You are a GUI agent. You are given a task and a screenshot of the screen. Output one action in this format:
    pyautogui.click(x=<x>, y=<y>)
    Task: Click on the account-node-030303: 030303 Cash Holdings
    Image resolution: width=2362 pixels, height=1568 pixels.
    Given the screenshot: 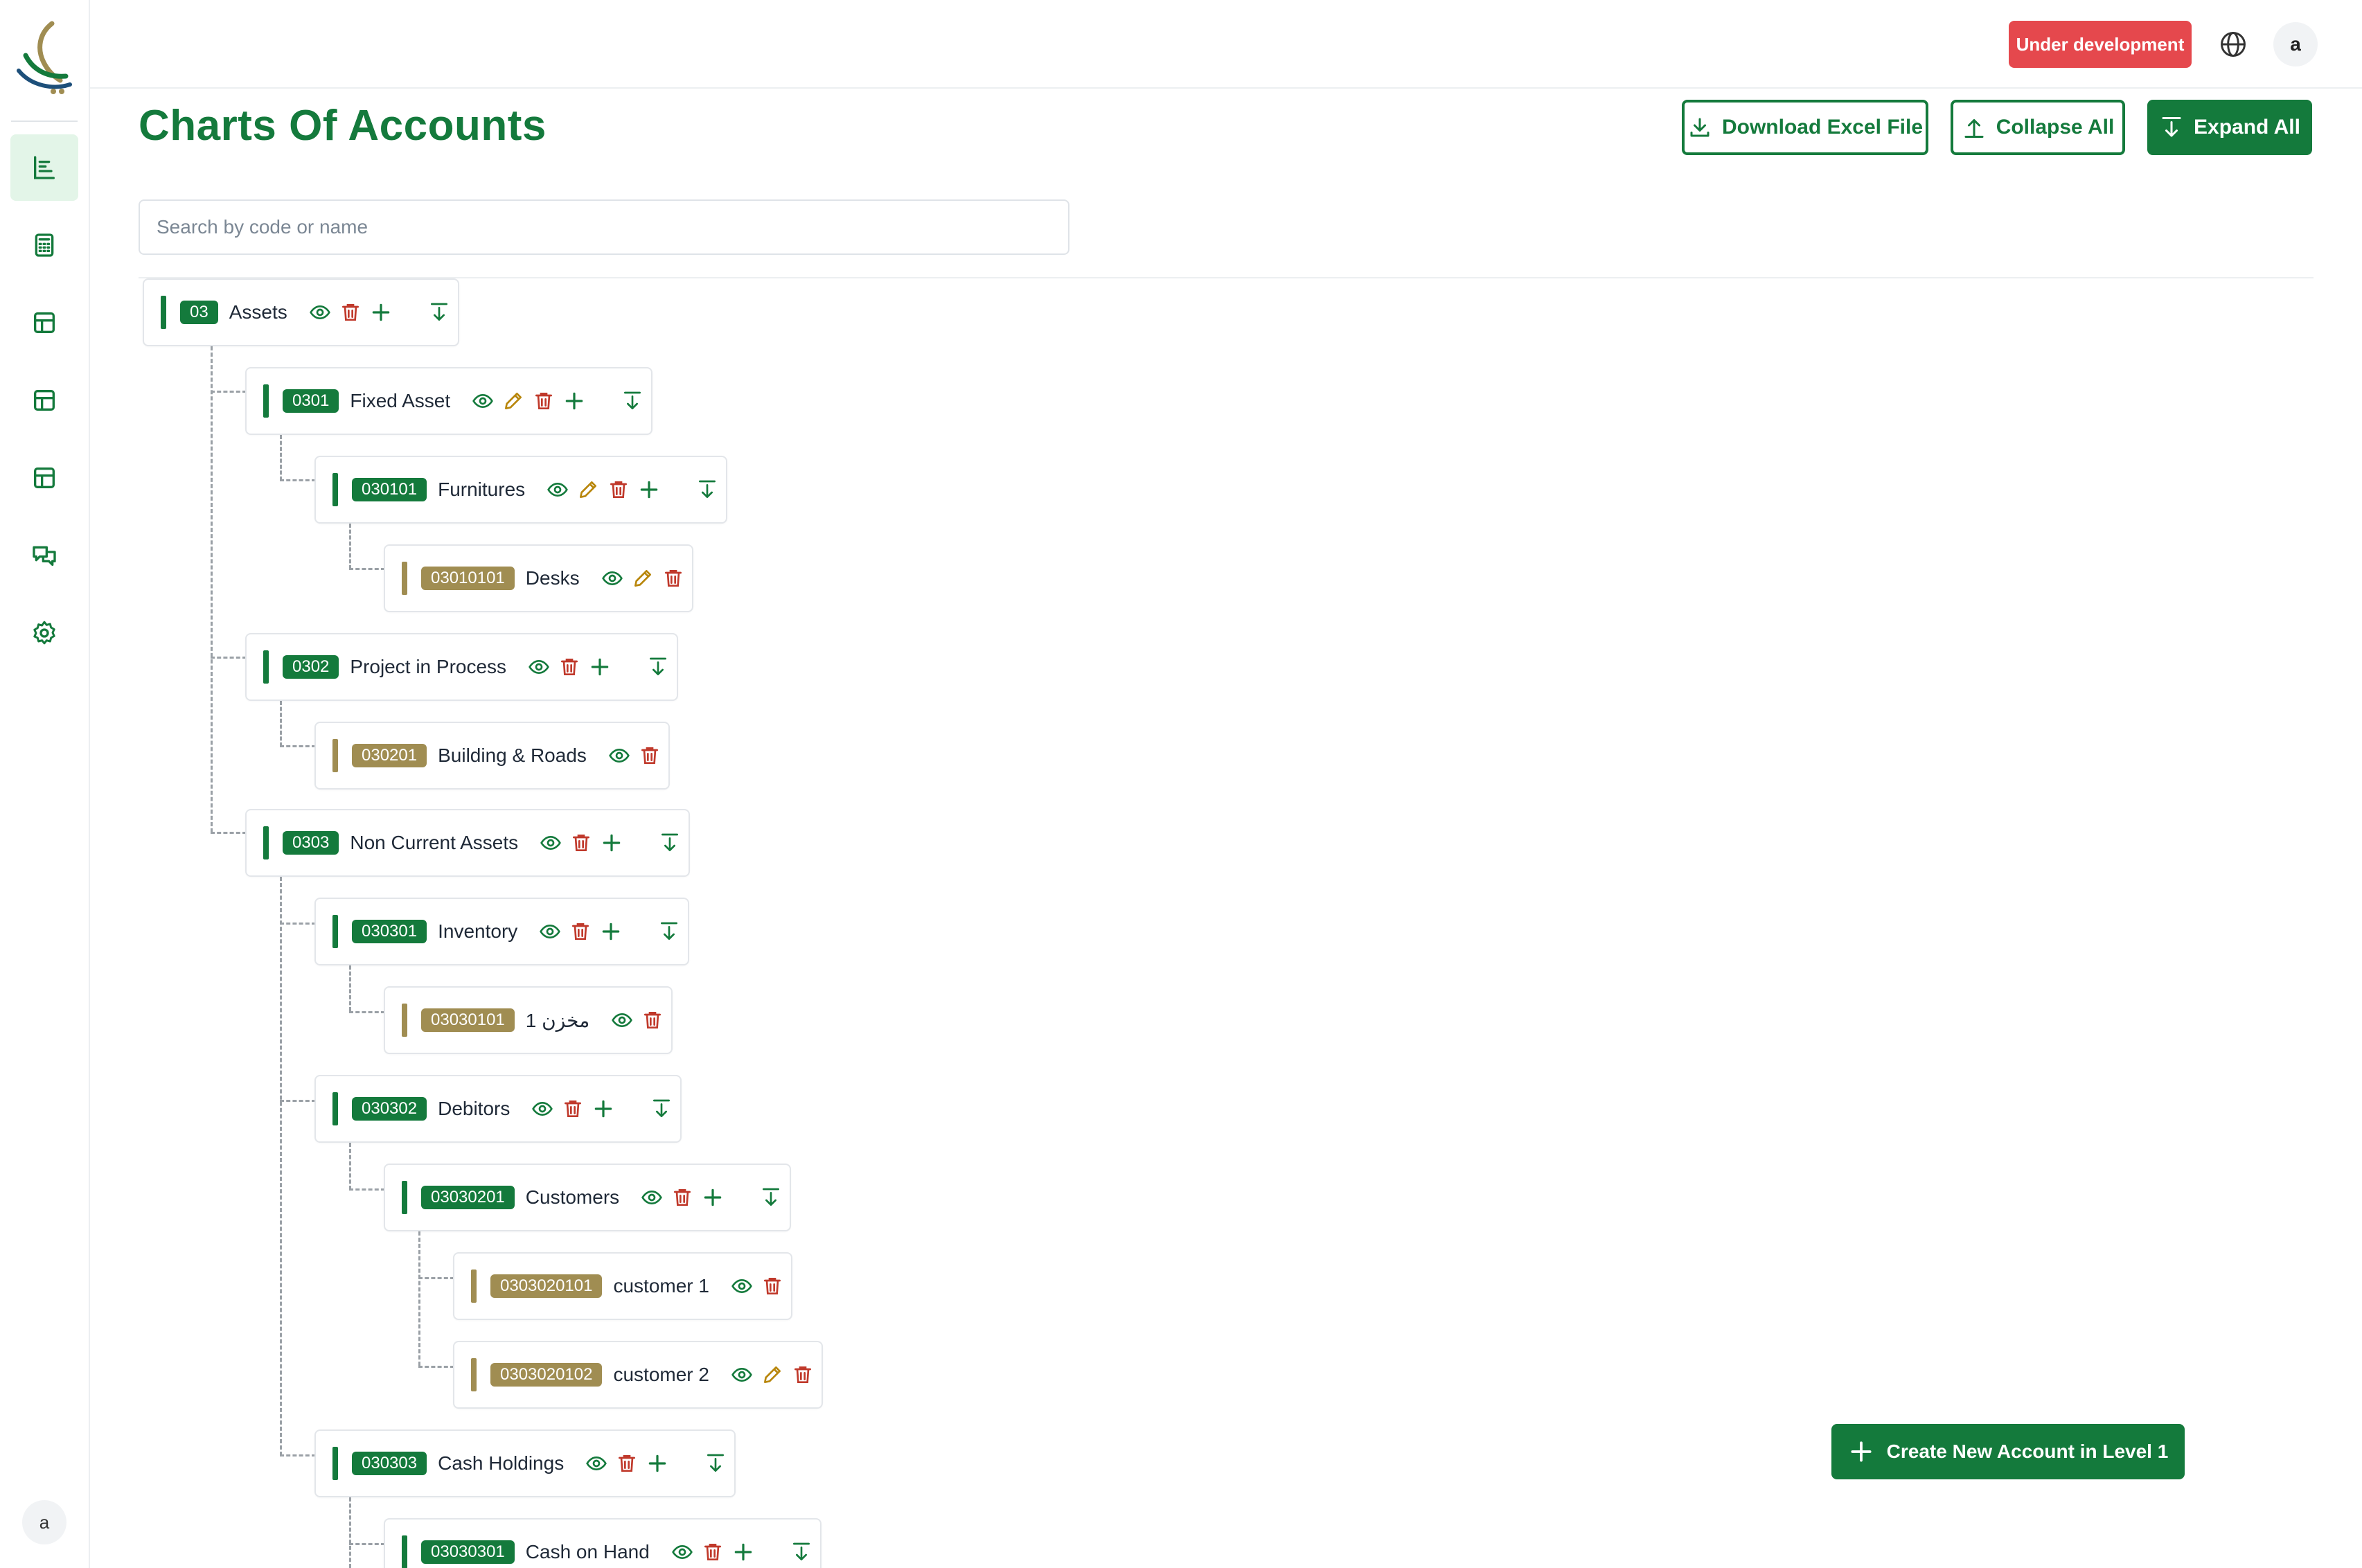 What is the action you would take?
    pyautogui.click(x=525, y=1463)
    